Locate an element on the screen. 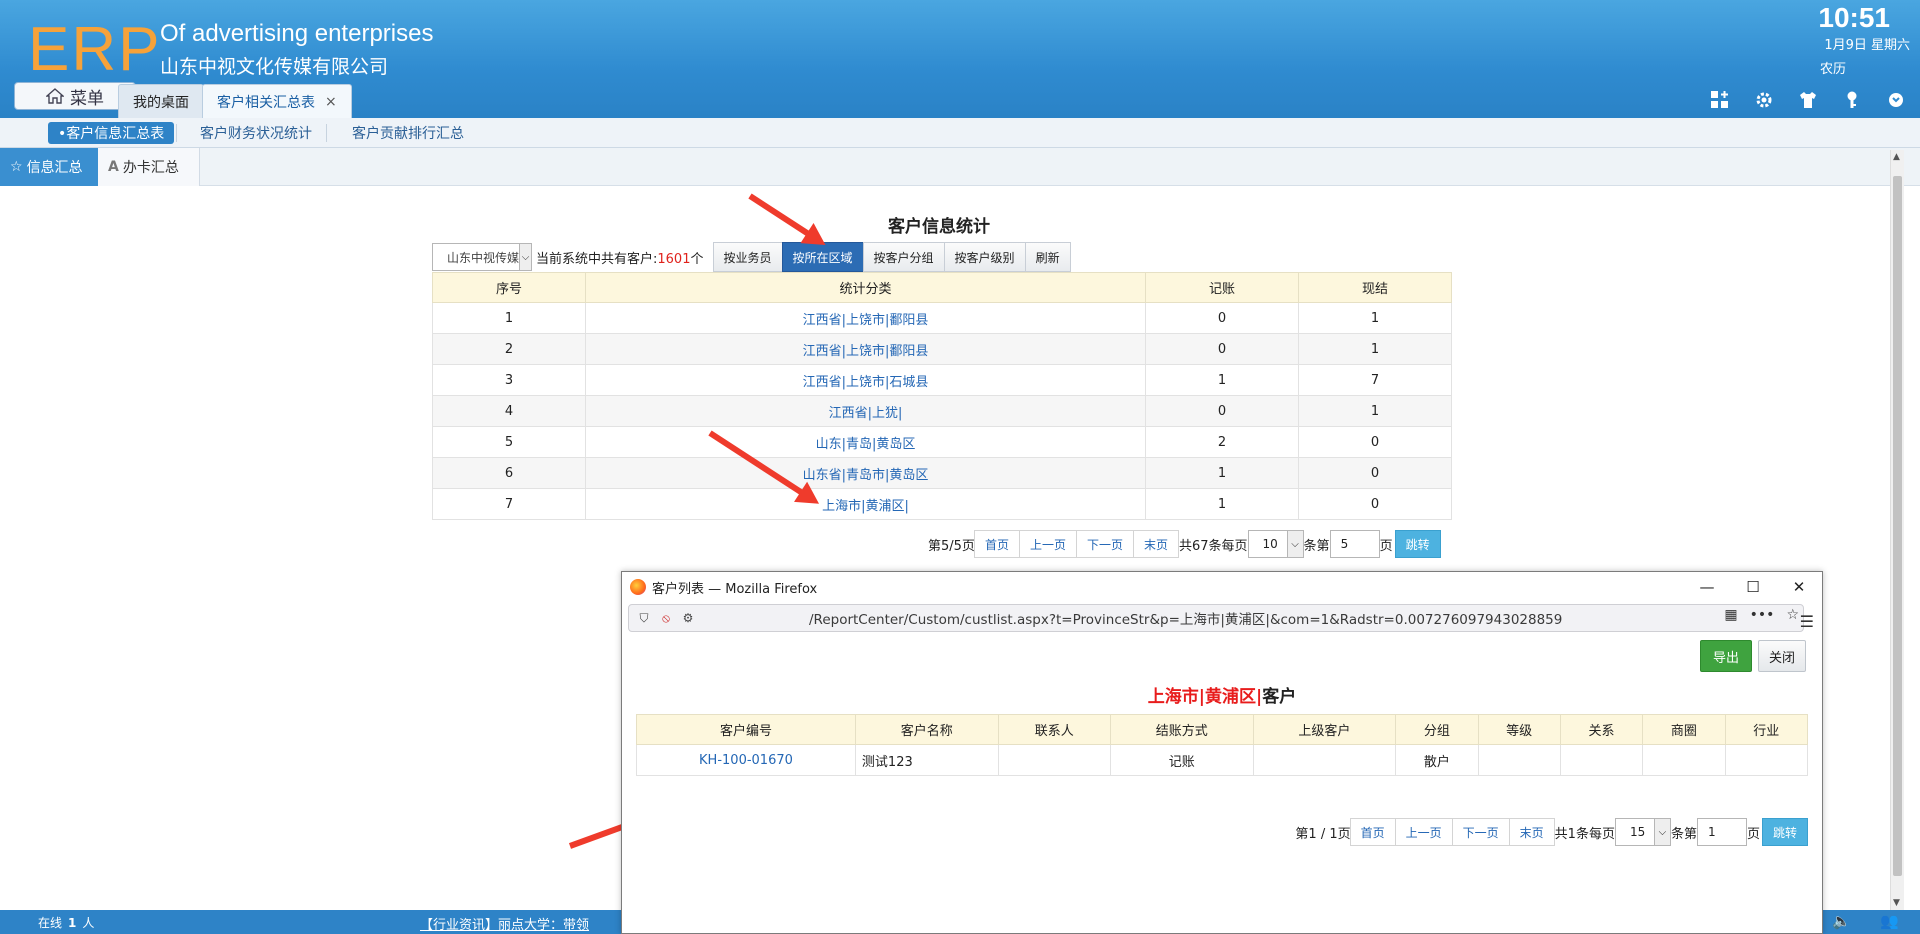 This screenshot has height=934, width=1920. customer-code-link: KH-100-01670 is located at coordinates (746, 760).